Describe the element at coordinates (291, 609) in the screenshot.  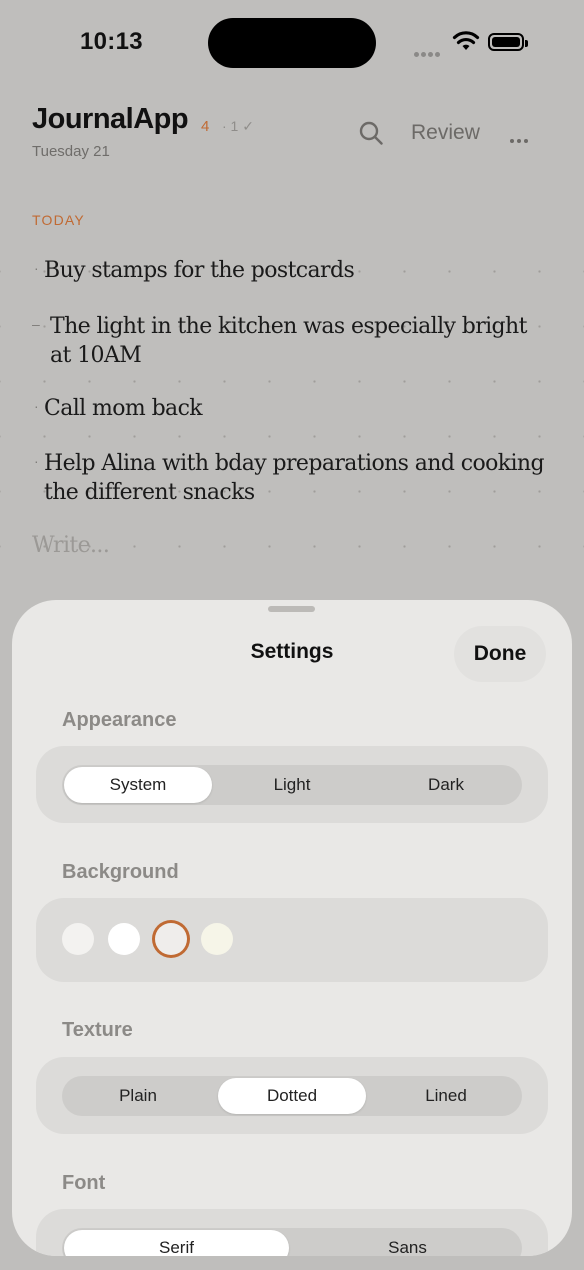
I see `sheet-grabber` at that location.